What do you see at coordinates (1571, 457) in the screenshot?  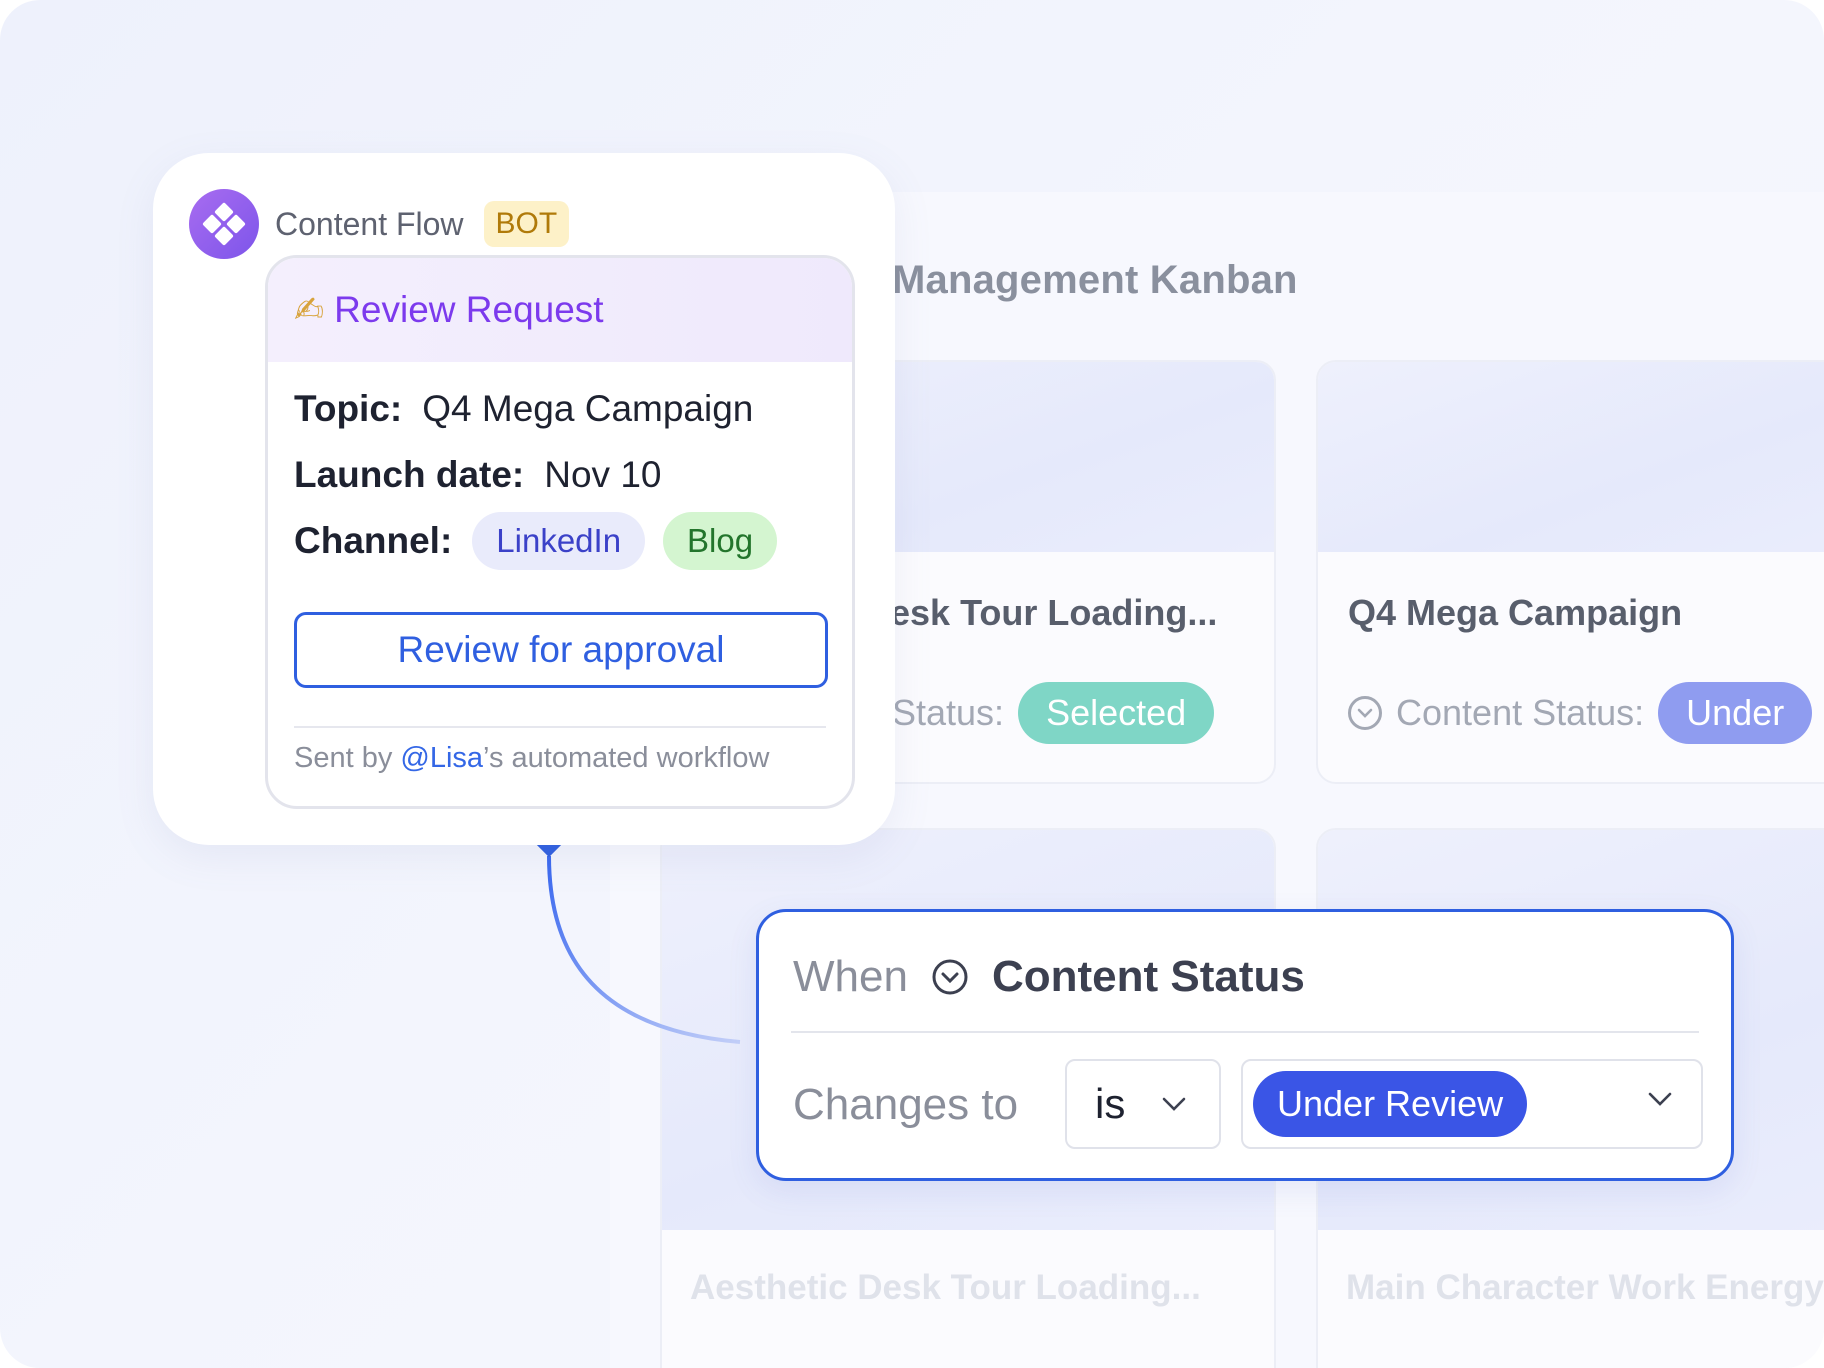 I see `card-cover` at bounding box center [1571, 457].